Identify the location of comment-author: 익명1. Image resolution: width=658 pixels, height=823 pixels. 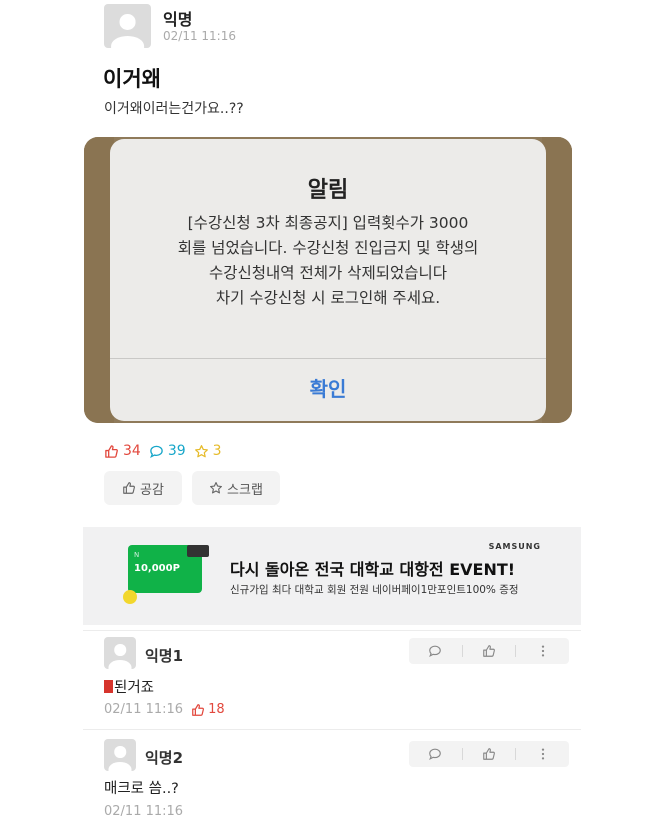
(164, 656).